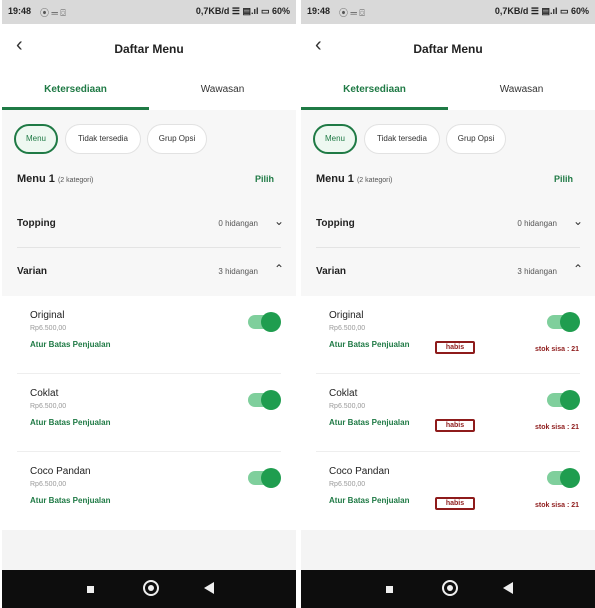  I want to click on app-bar: ‹ Daftar Menu, so click(448, 49).